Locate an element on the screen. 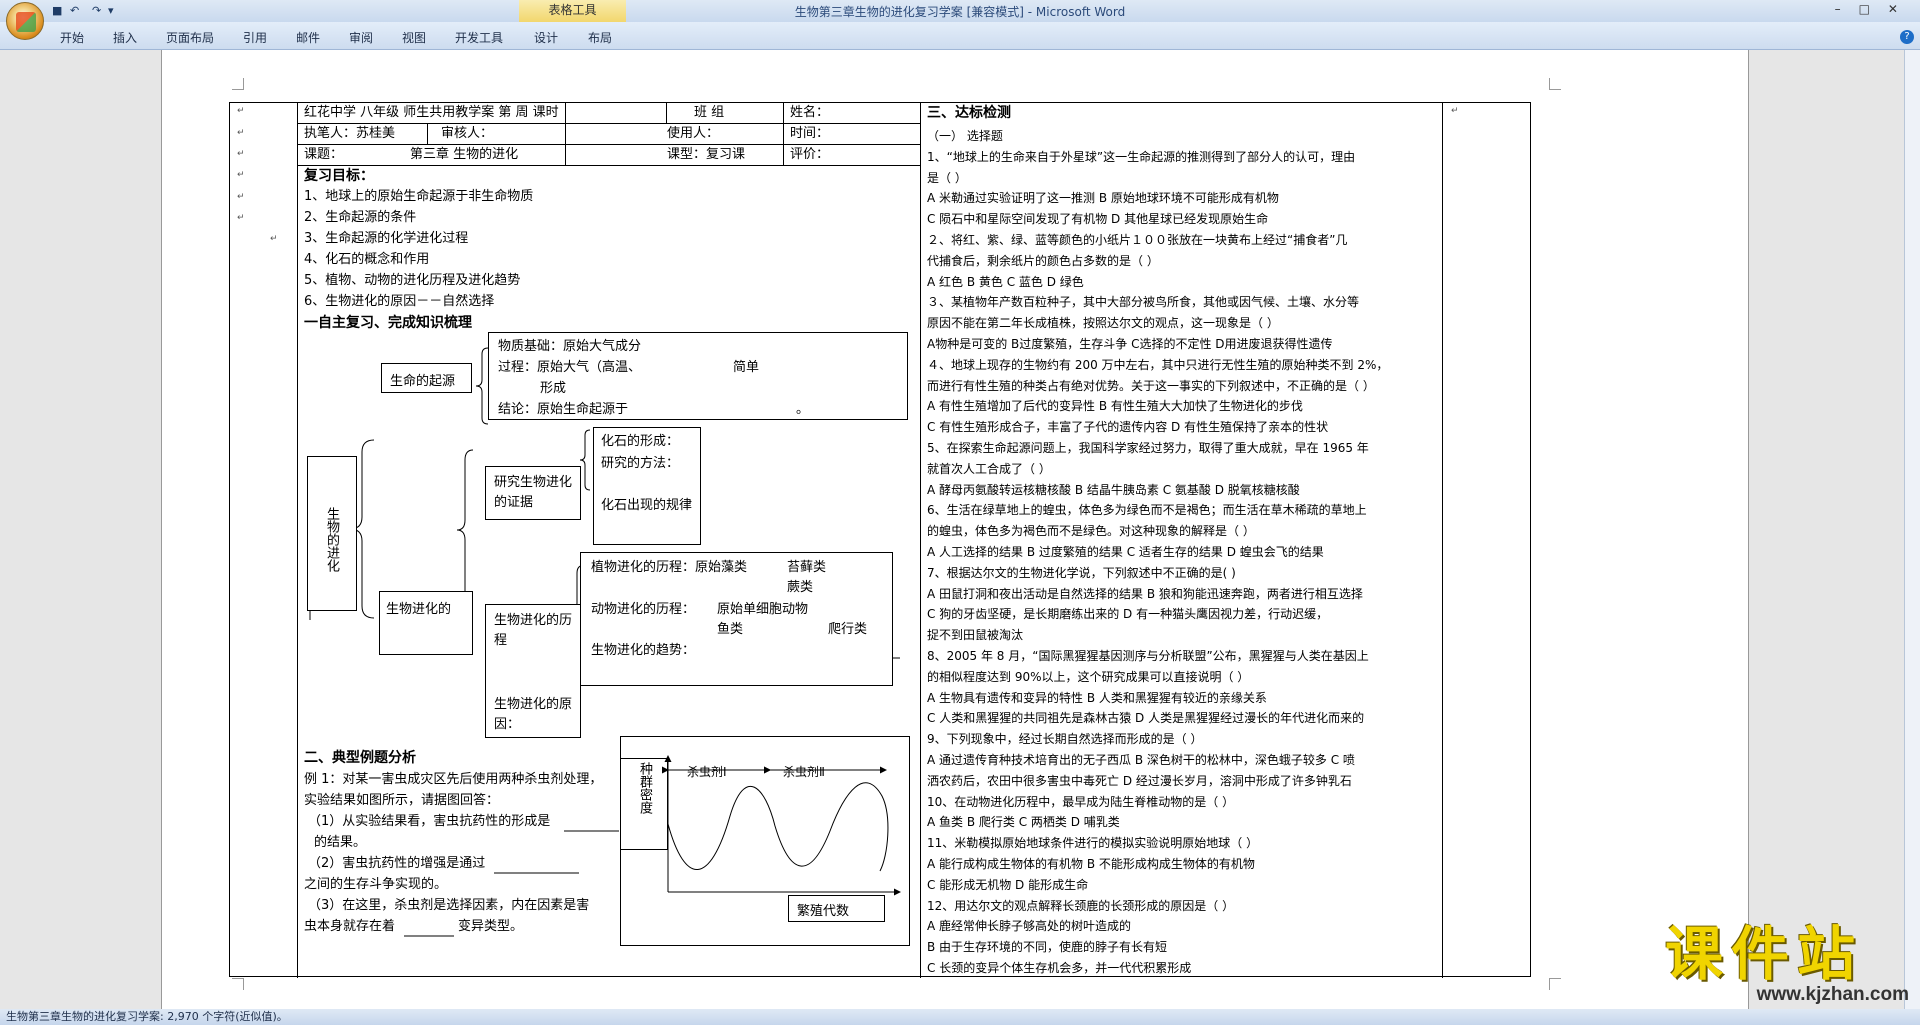  diagram-study-method: 研究的方法： is located at coordinates (640, 463).